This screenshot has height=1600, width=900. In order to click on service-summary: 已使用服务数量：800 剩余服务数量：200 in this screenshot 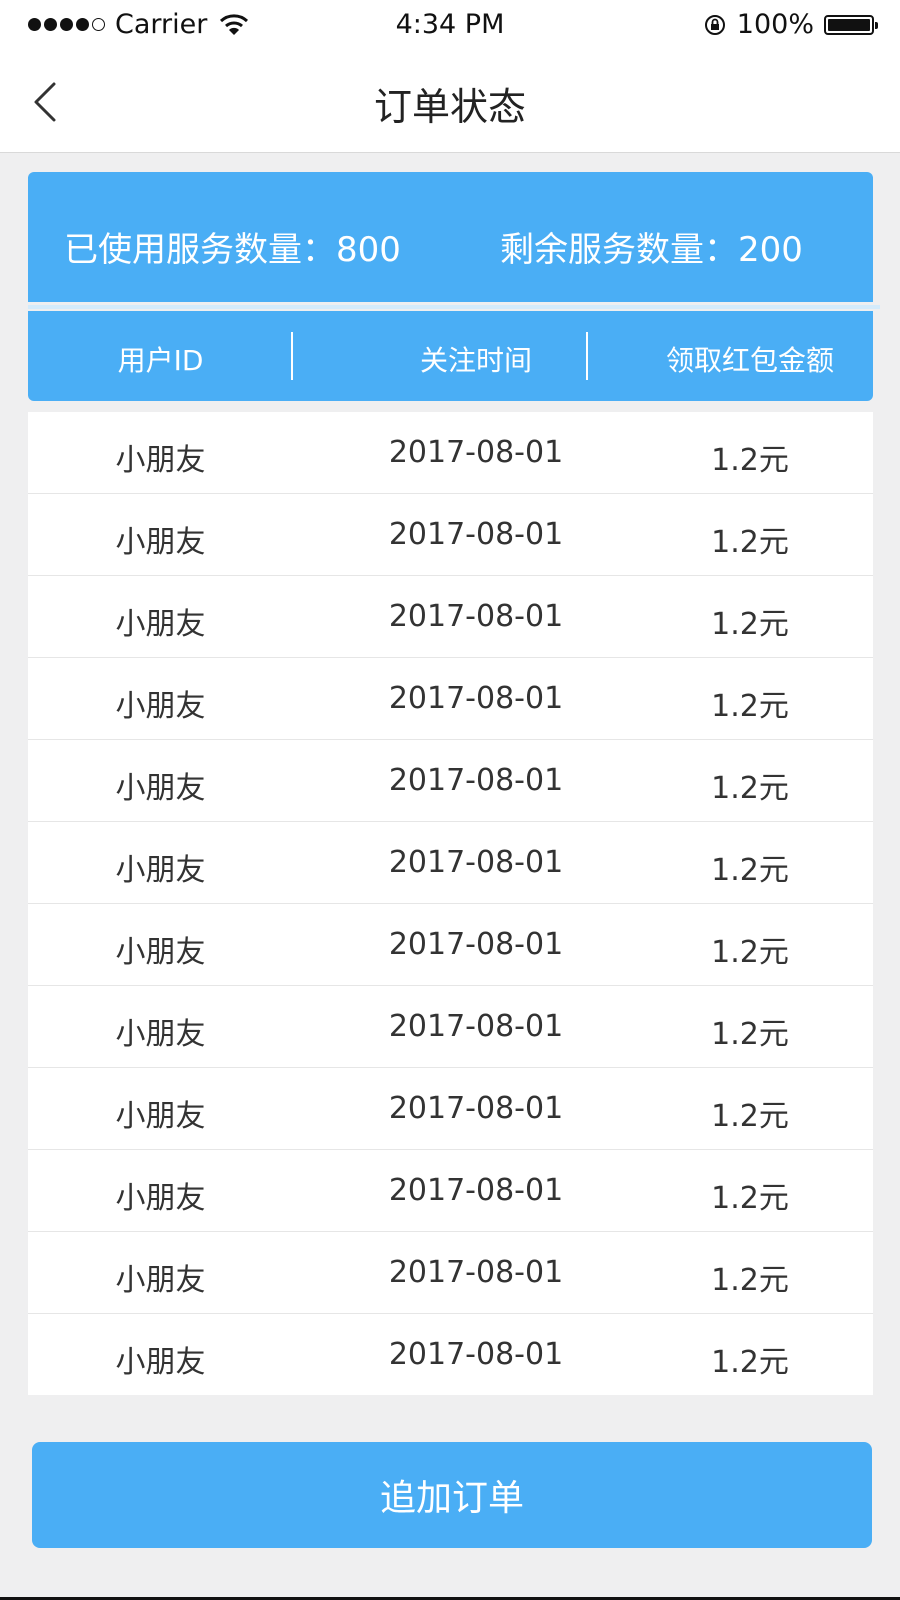, I will do `click(450, 237)`.